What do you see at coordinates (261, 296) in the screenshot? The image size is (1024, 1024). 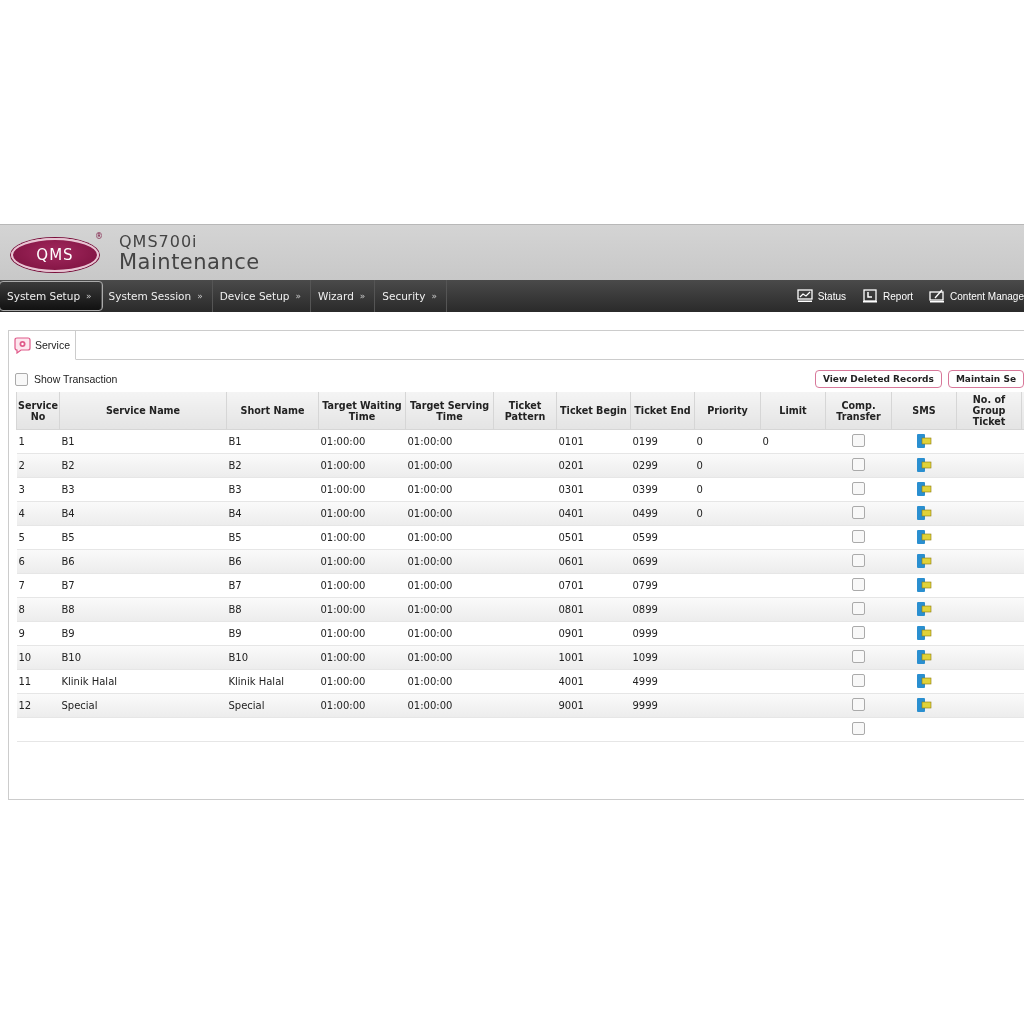 I see `menu-item: Device Setup »` at bounding box center [261, 296].